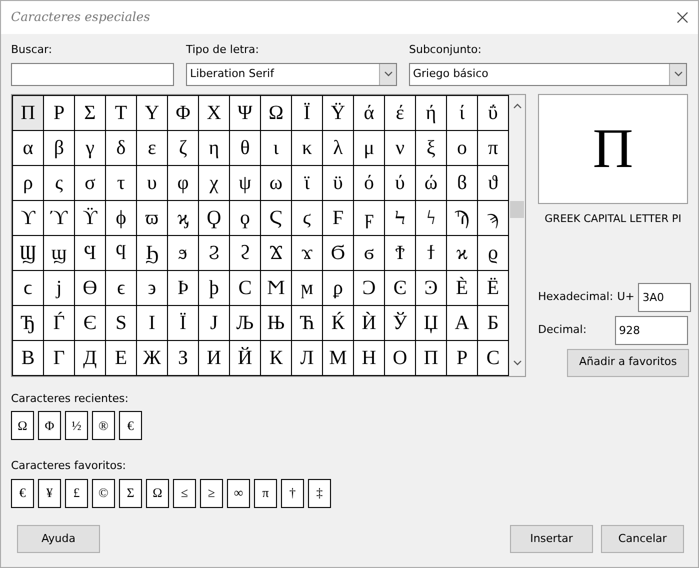 The width and height of the screenshot is (699, 568). What do you see at coordinates (276, 358) in the screenshot?
I see `character-cell: К` at bounding box center [276, 358].